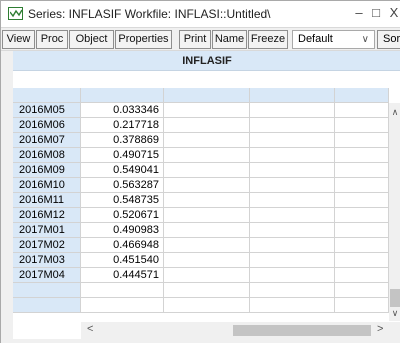 This screenshot has height=343, width=400. Describe the element at coordinates (376, 13) in the screenshot. I see `maximize-icon: □` at that location.